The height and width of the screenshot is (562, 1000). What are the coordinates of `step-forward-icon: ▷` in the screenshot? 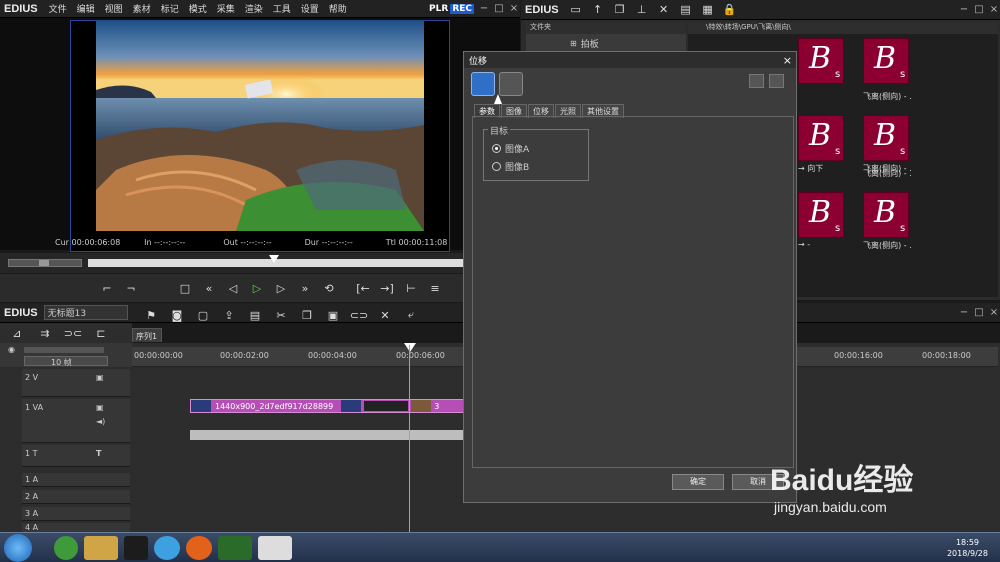 It's located at (281, 288).